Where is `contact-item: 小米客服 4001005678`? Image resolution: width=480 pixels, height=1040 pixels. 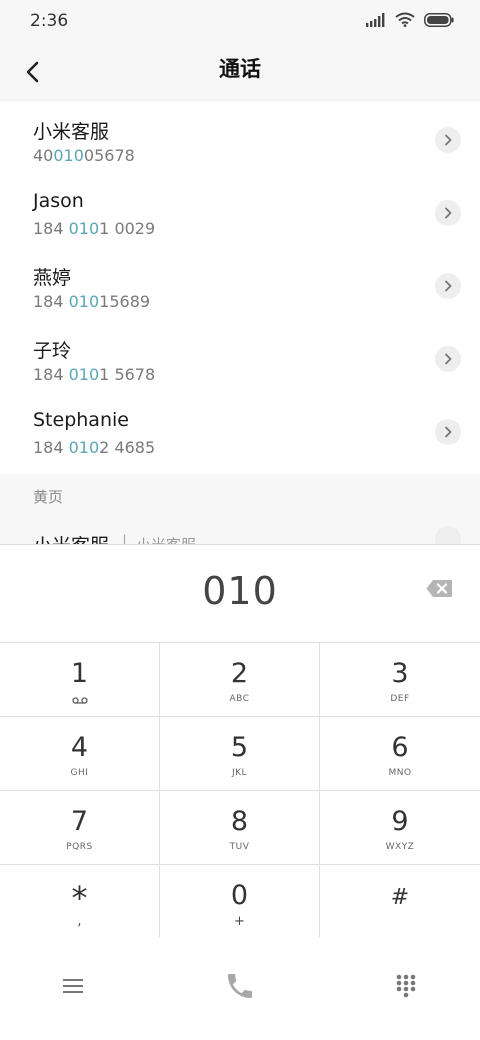
contact-item: 小米客服 4001005678 is located at coordinates (240, 138).